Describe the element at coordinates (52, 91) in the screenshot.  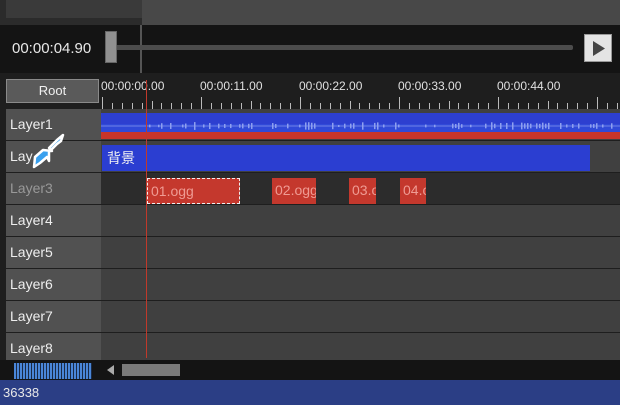
I see `root-button: Root` at that location.